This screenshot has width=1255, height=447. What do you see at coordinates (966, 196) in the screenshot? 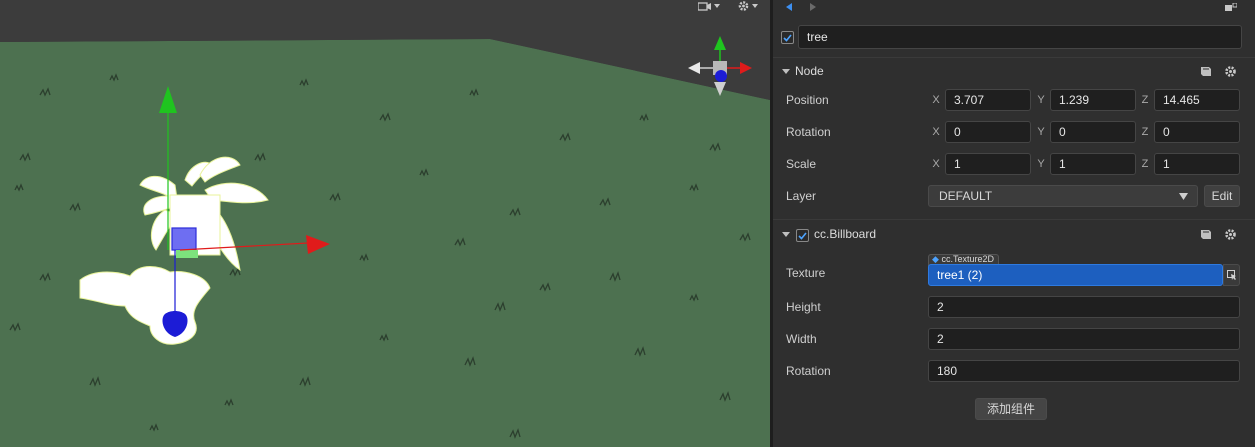
I see `layer-select-value: DEFAULT` at bounding box center [966, 196].